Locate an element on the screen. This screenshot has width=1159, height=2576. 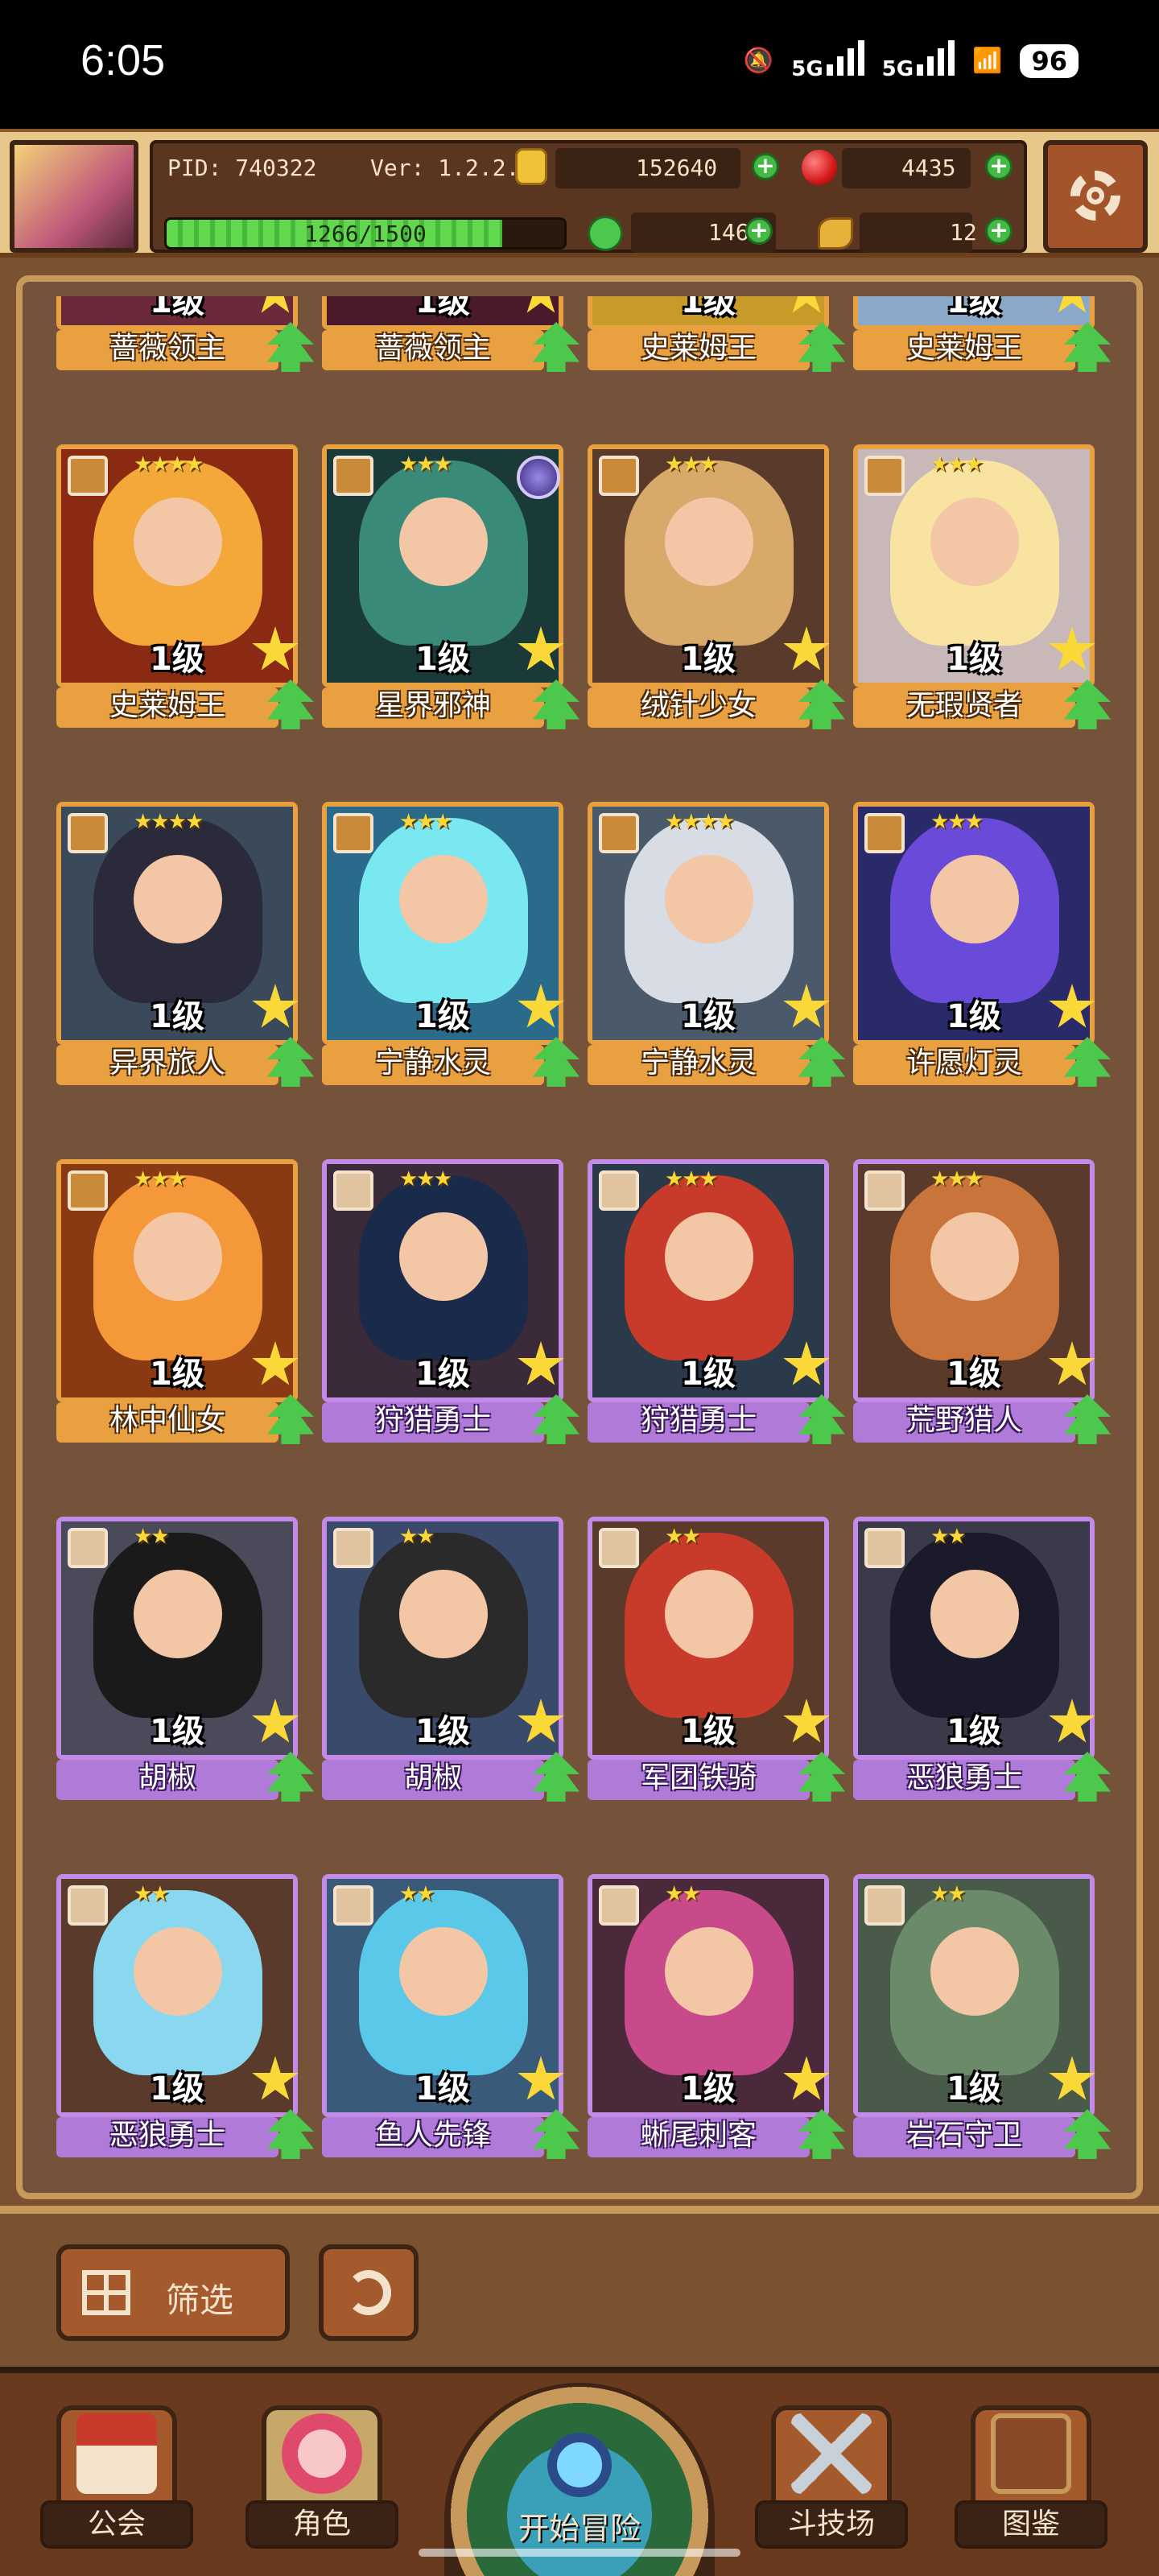
character-name: 异界旅人 is located at coordinates (167, 1065).